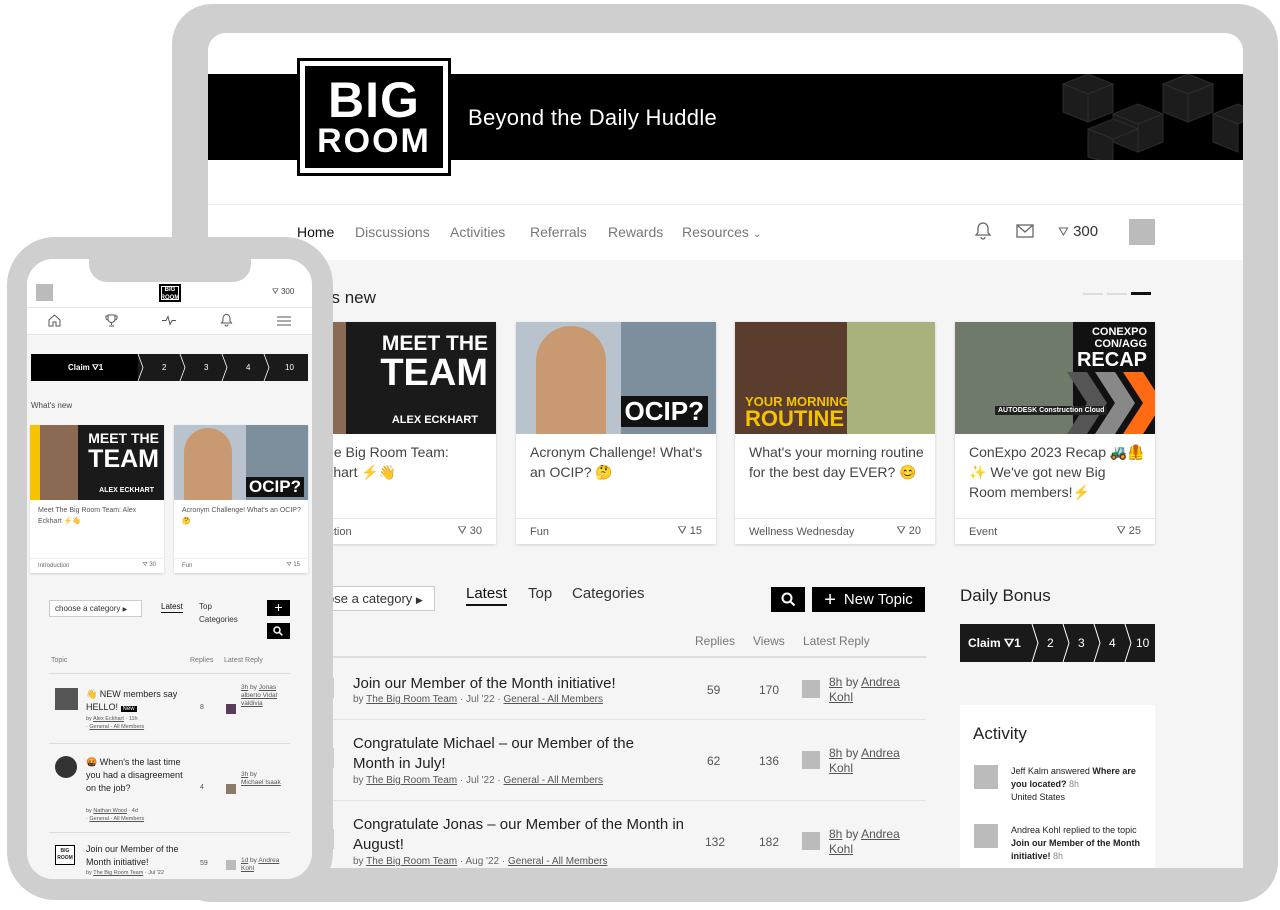 Image resolution: width=1280 pixels, height=910 pixels. What do you see at coordinates (140, 702) in the screenshot?
I see `phone-topic-title: 👋 NEW members say HELLO! New` at bounding box center [140, 702].